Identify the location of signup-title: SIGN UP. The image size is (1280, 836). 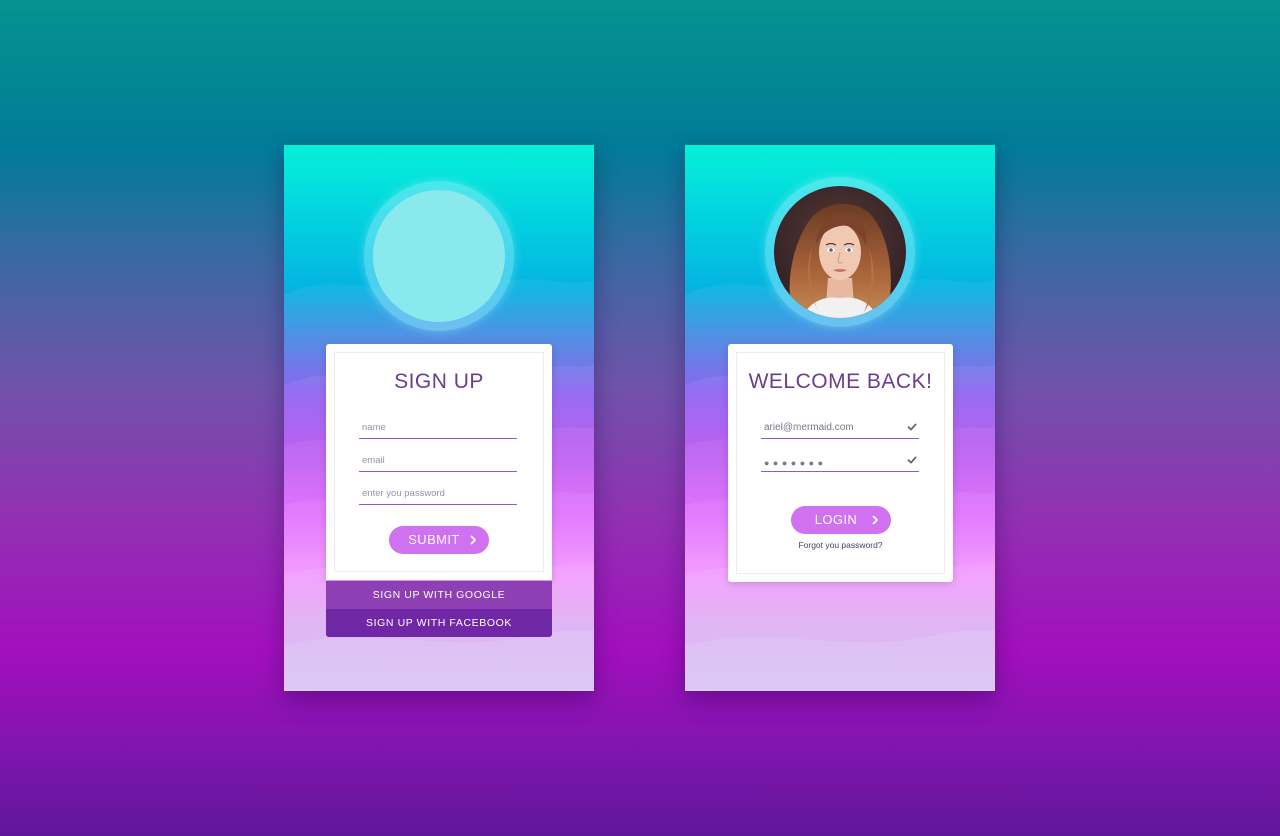
(439, 381).